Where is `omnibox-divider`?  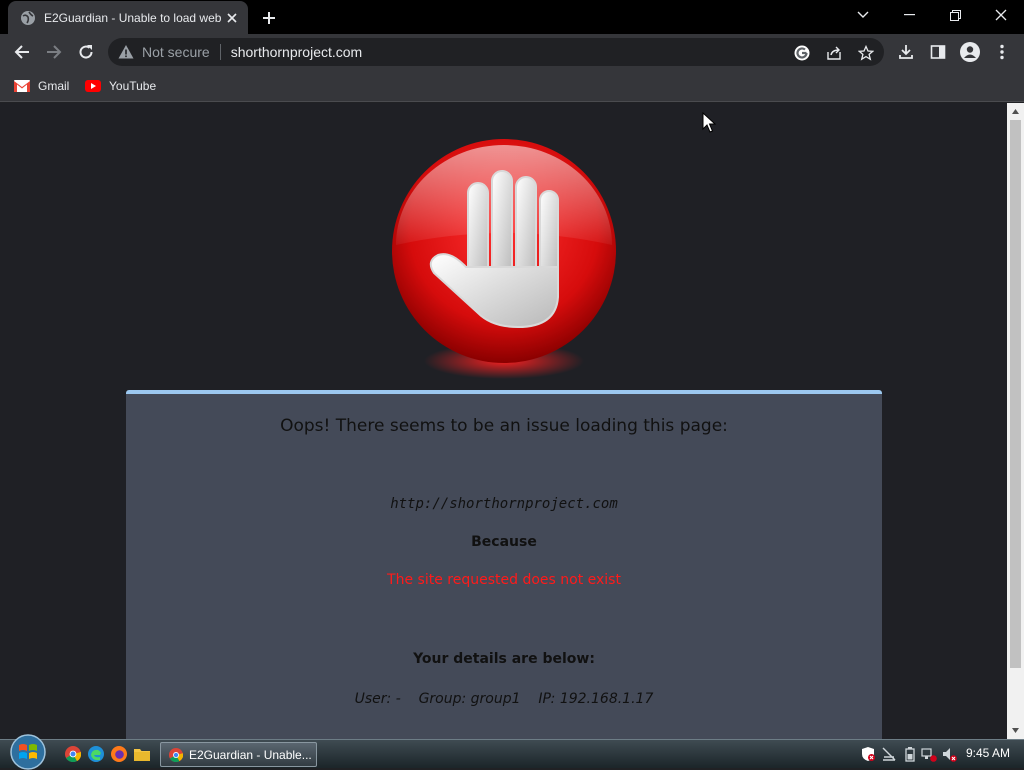 omnibox-divider is located at coordinates (220, 52).